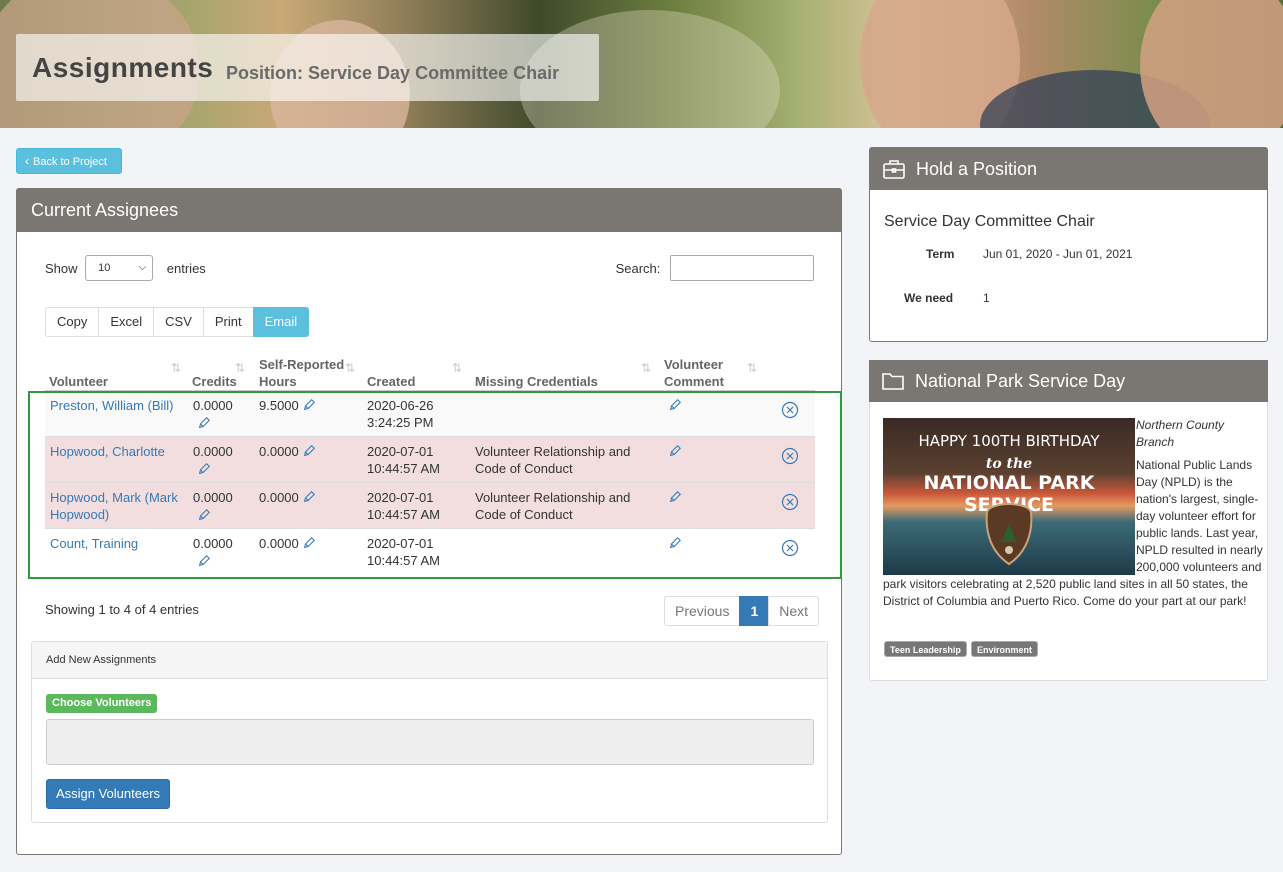  Describe the element at coordinates (279, 405) in the screenshot. I see `hours-value: 9.5000` at that location.